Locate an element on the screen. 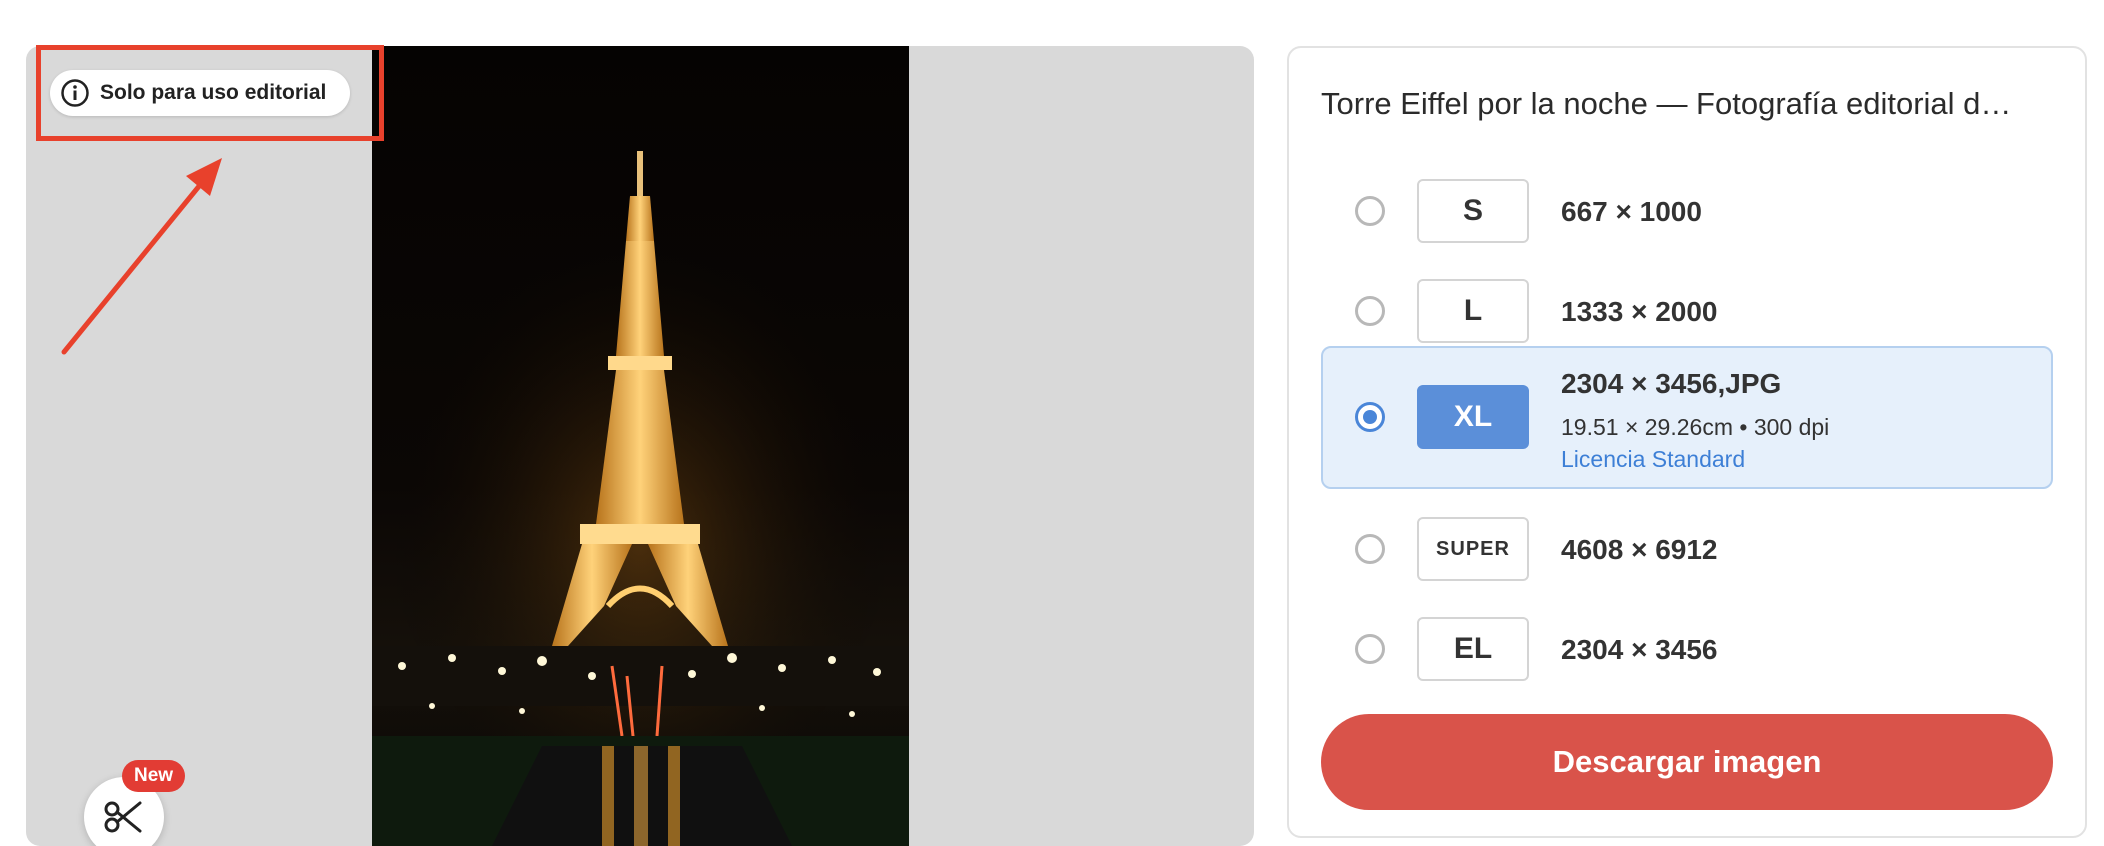 Image resolution: width=2104 pixels, height=846 pixels. size-label-l: L is located at coordinates (1473, 311).